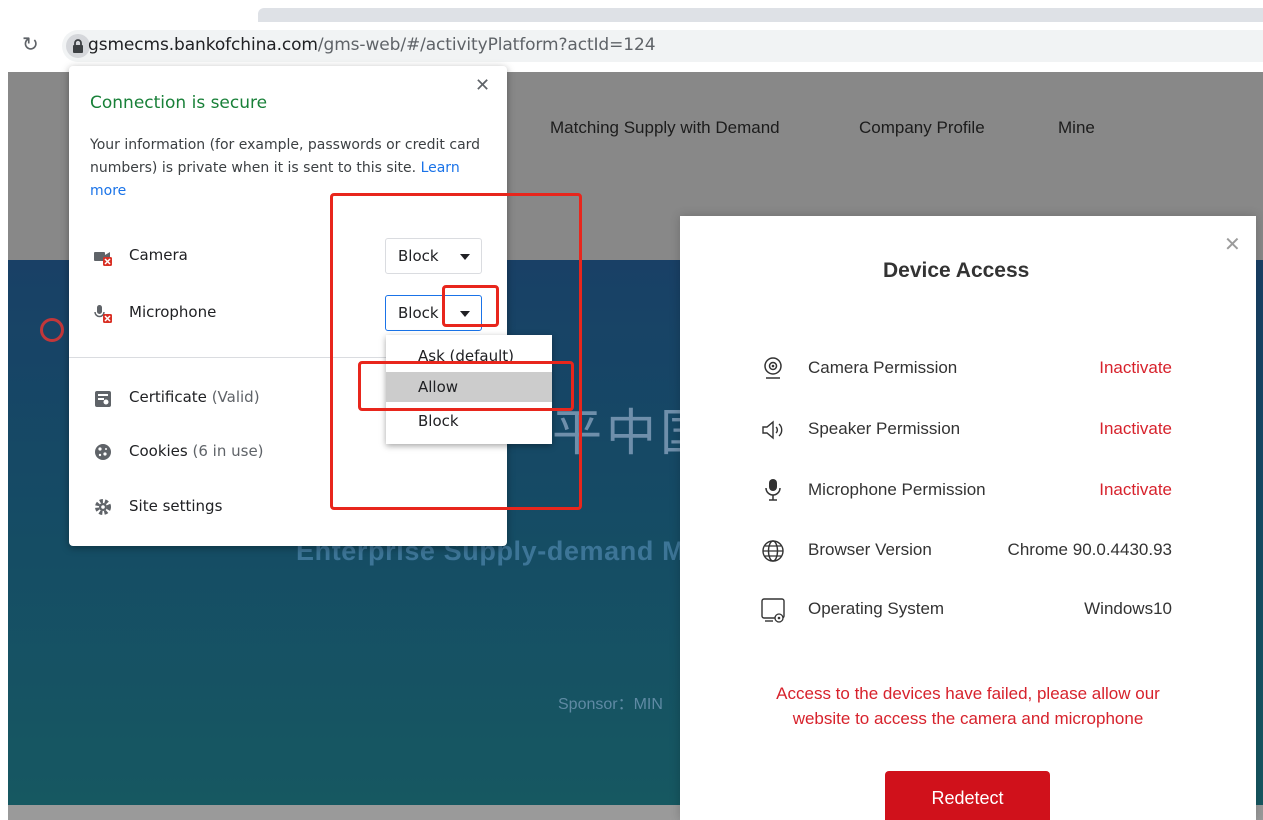 This screenshot has width=1263, height=820. Describe the element at coordinates (1089, 549) in the screenshot. I see `browser-version-value: Chrome 90.0.4430.93` at that location.